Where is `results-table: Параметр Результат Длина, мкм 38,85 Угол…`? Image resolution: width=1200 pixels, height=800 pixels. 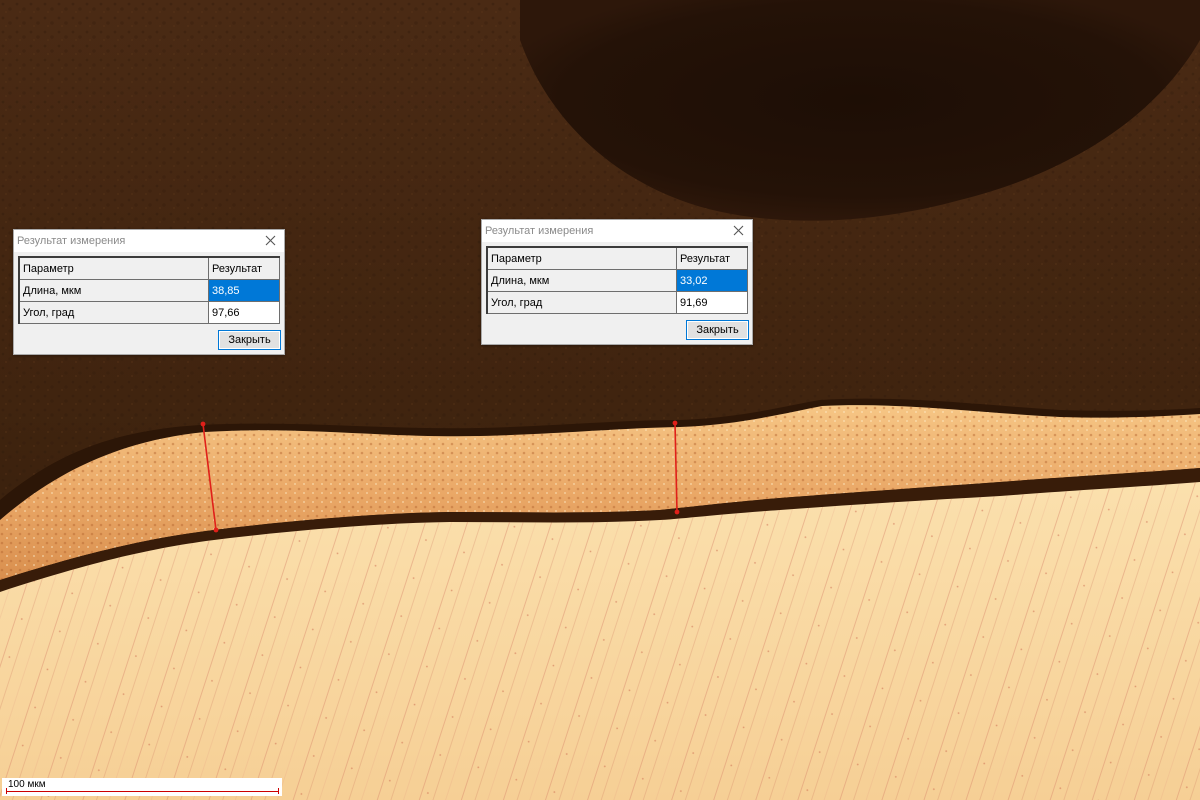 results-table: Параметр Результат Длина, мкм 38,85 Угол… is located at coordinates (149, 290).